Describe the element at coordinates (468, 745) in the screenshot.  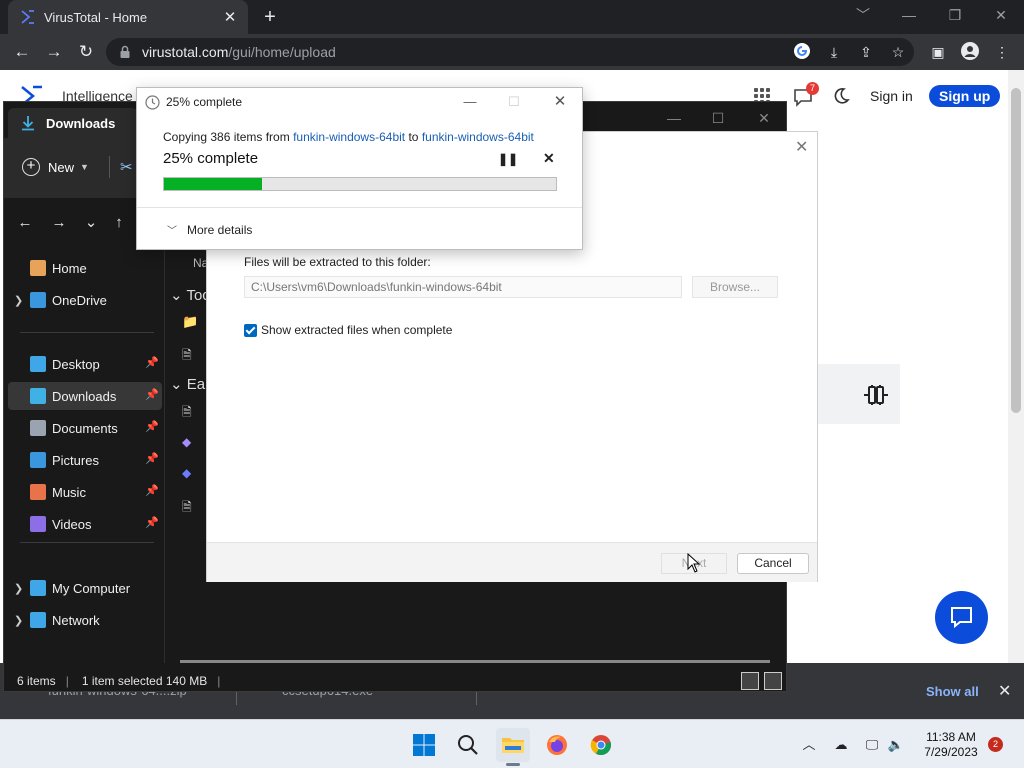
I see `search-button` at that location.